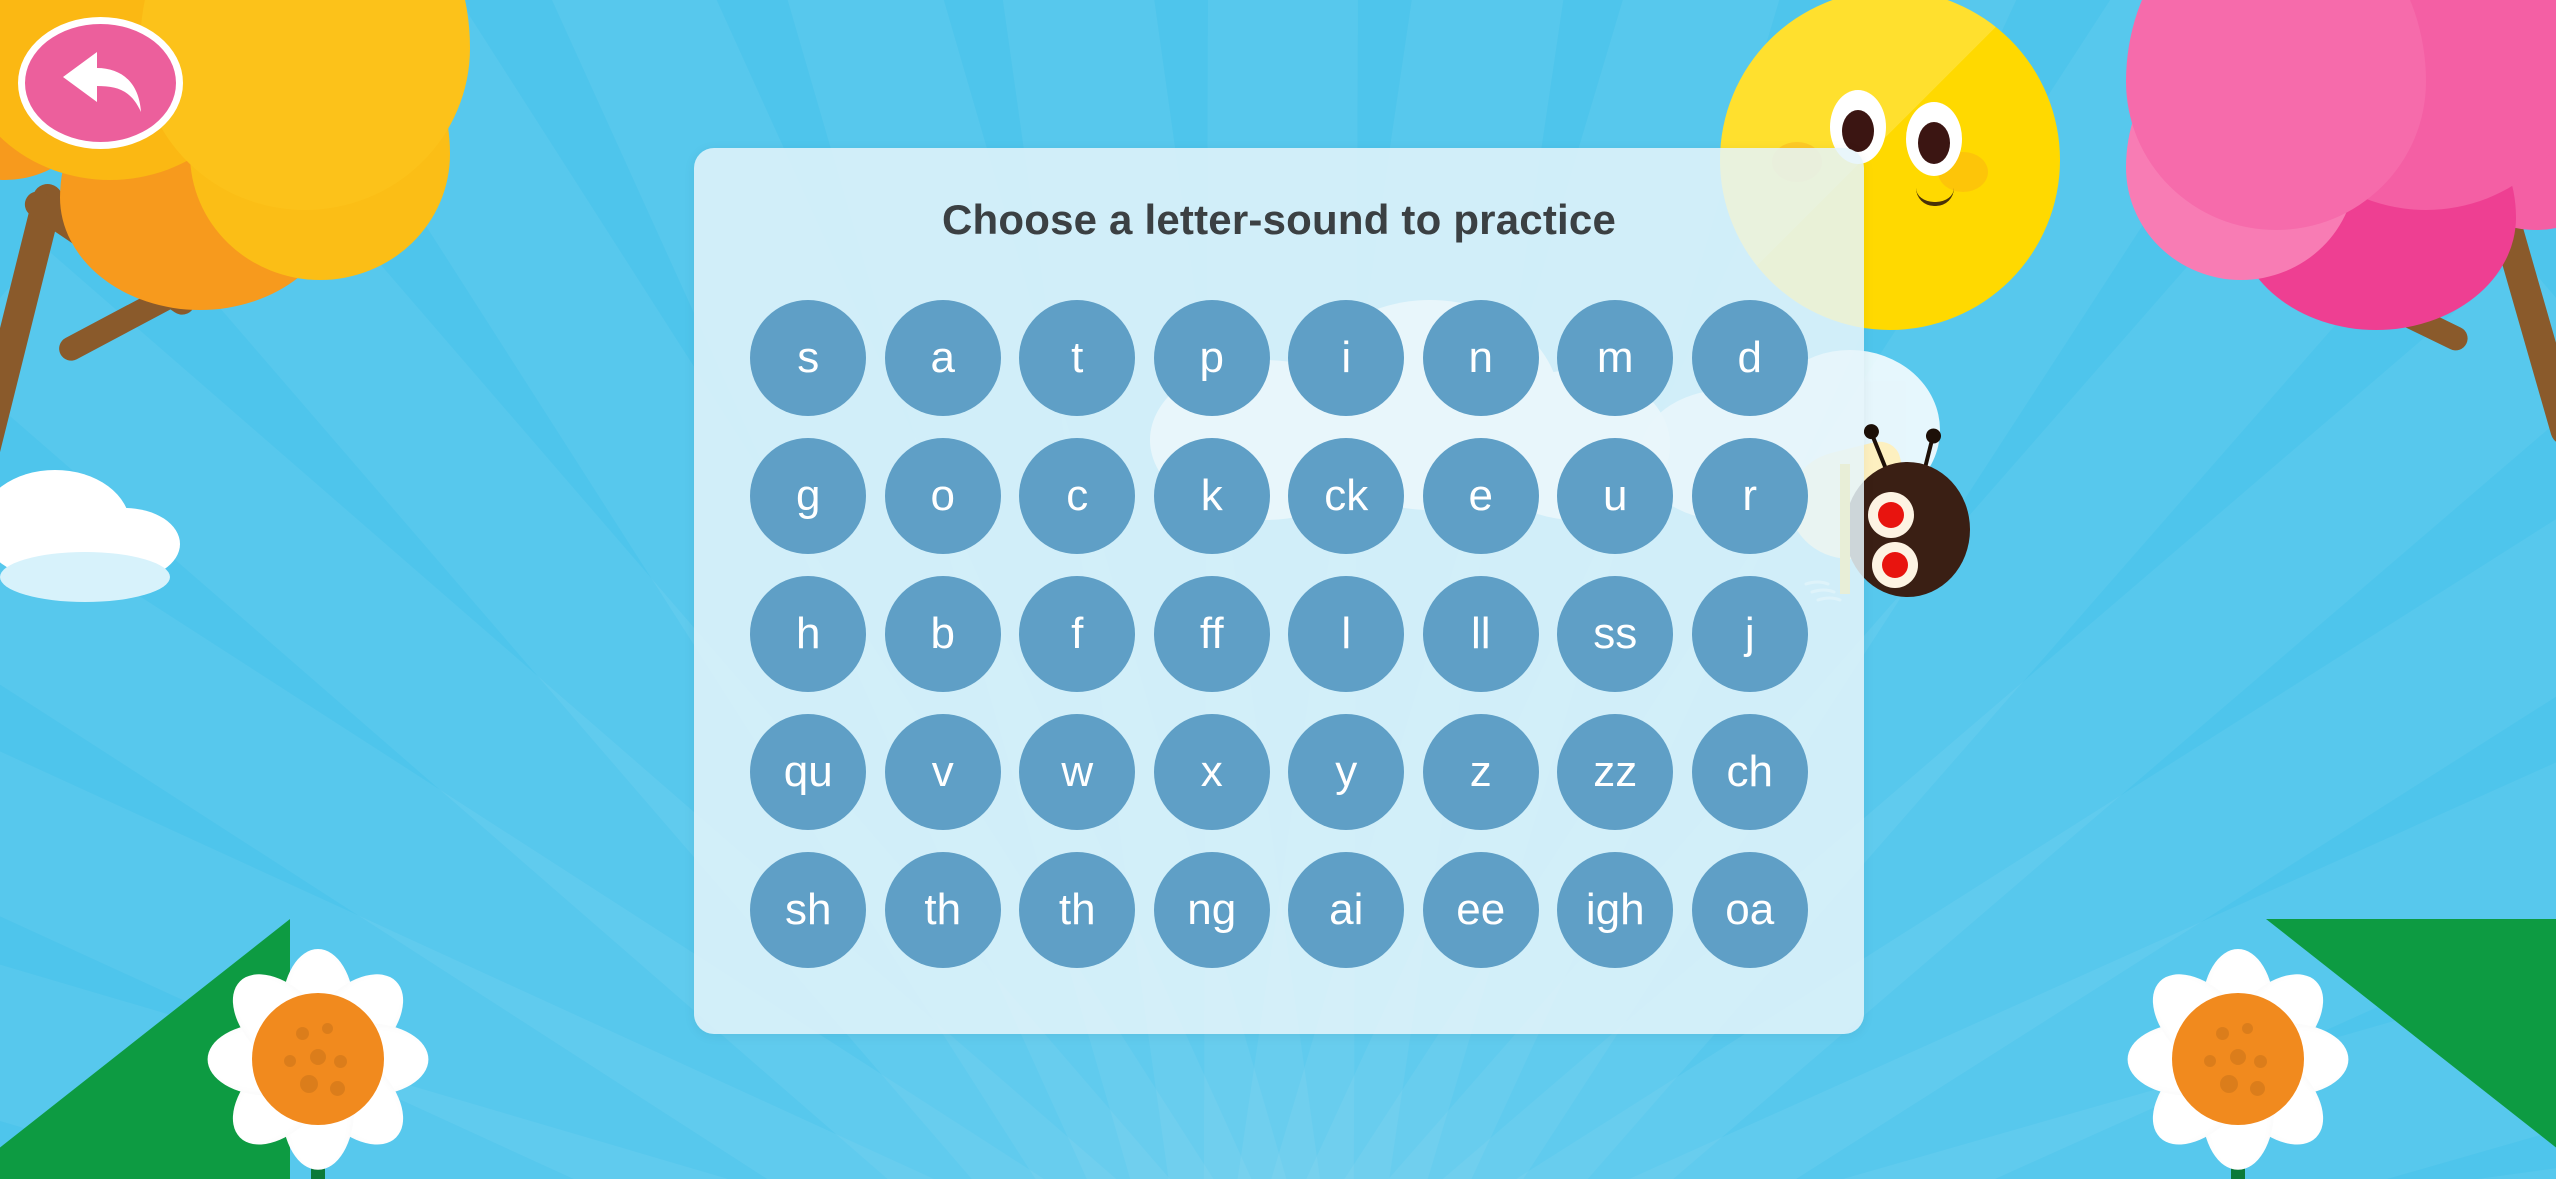 This screenshot has height=1179, width=2556. I want to click on letter-sound-button: zz, so click(1615, 772).